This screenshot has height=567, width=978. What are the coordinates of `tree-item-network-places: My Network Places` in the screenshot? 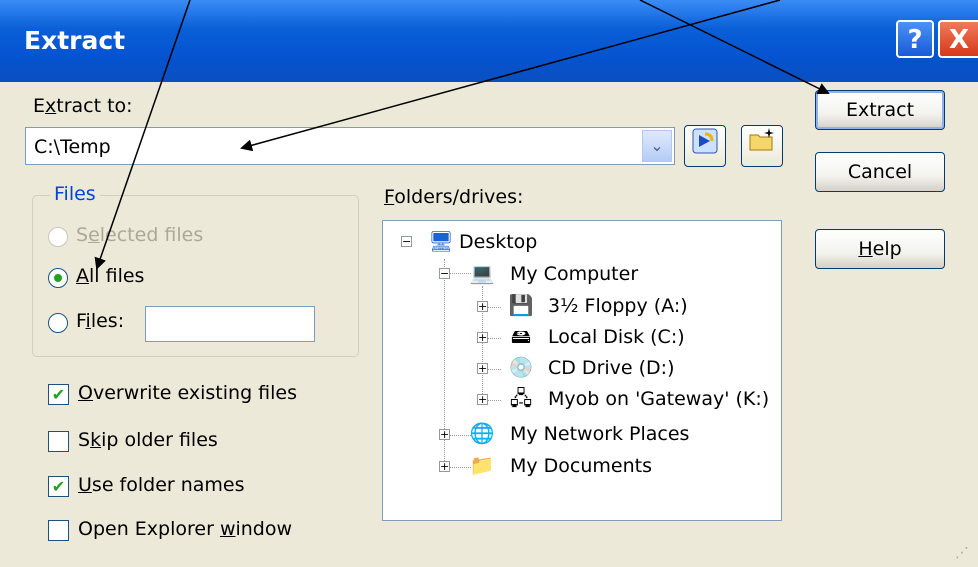 It's located at (599, 434).